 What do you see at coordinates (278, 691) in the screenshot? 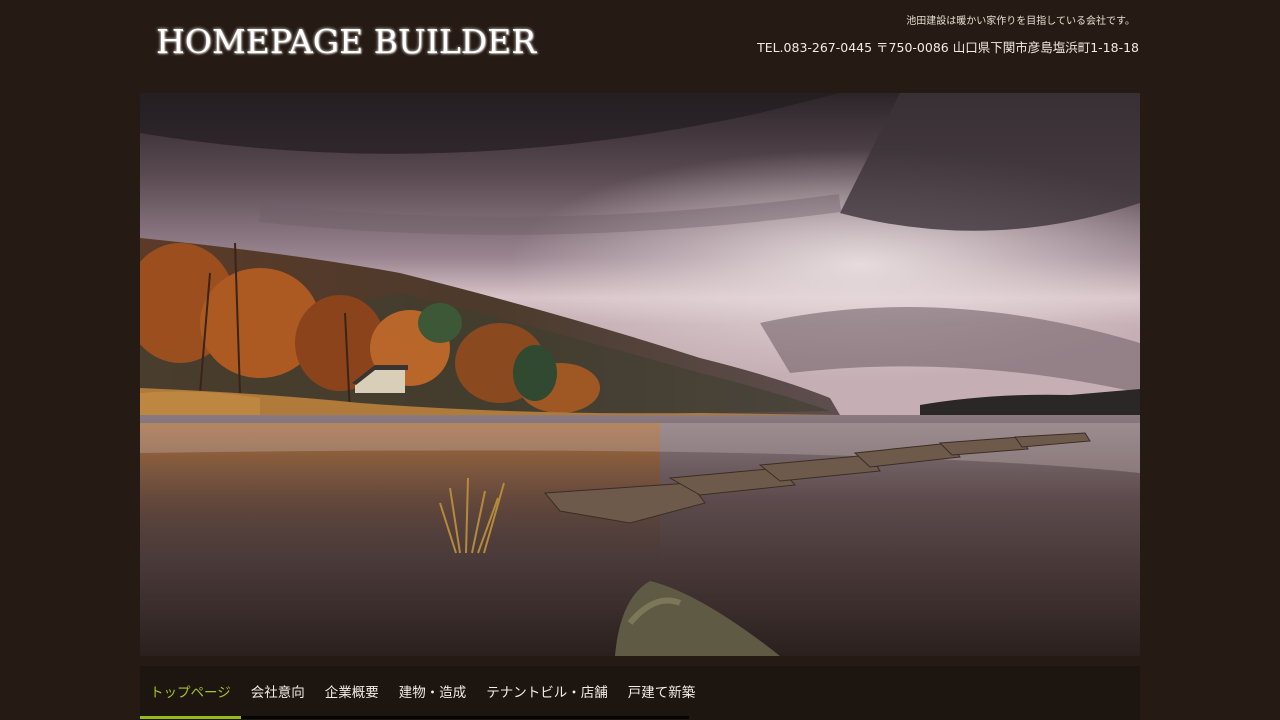
I see `nav-item-company-policy: 会社意向` at bounding box center [278, 691].